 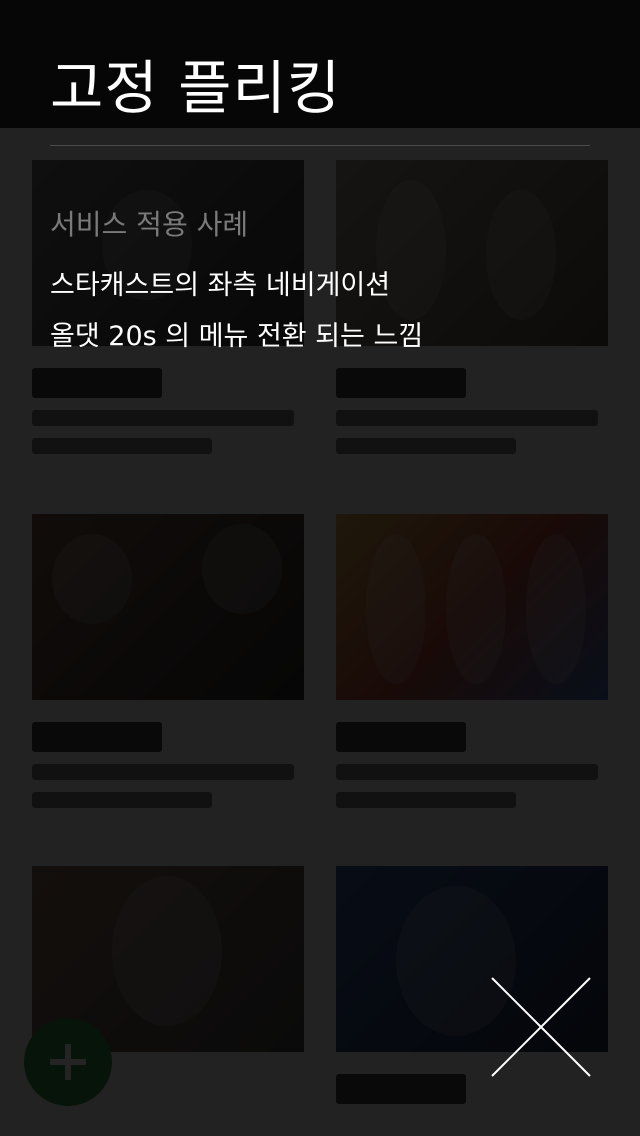 What do you see at coordinates (320, 145) in the screenshot?
I see `divider` at bounding box center [320, 145].